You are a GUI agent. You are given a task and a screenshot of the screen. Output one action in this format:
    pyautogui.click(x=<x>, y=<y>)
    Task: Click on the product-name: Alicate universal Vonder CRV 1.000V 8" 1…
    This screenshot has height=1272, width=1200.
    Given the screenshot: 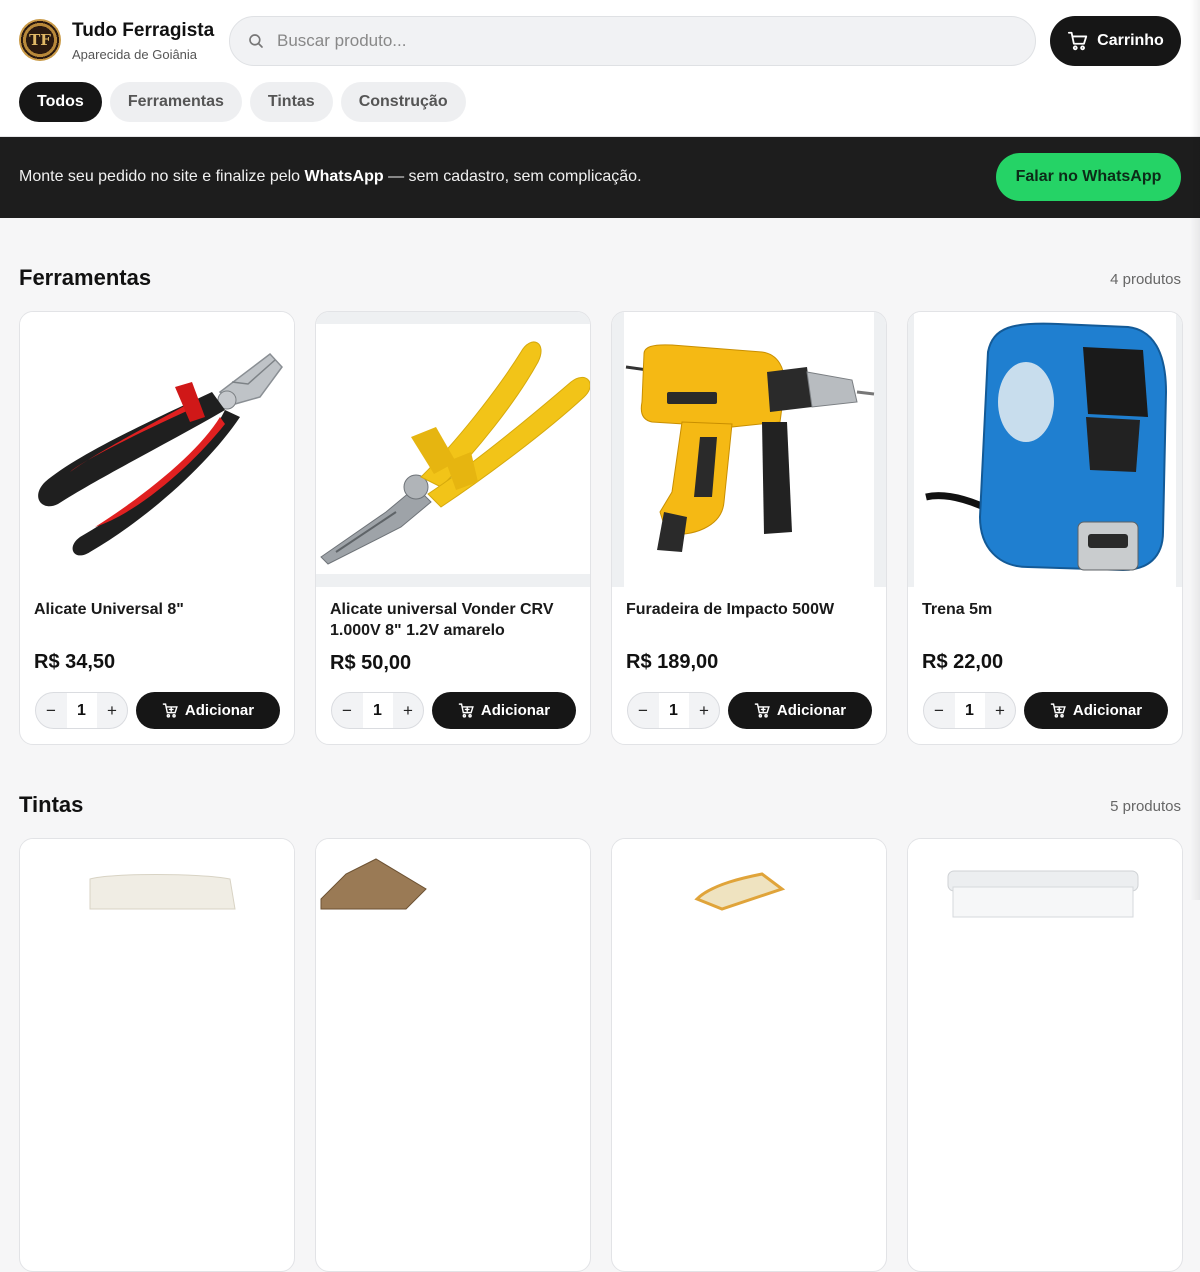 What is the action you would take?
    pyautogui.click(x=450, y=620)
    